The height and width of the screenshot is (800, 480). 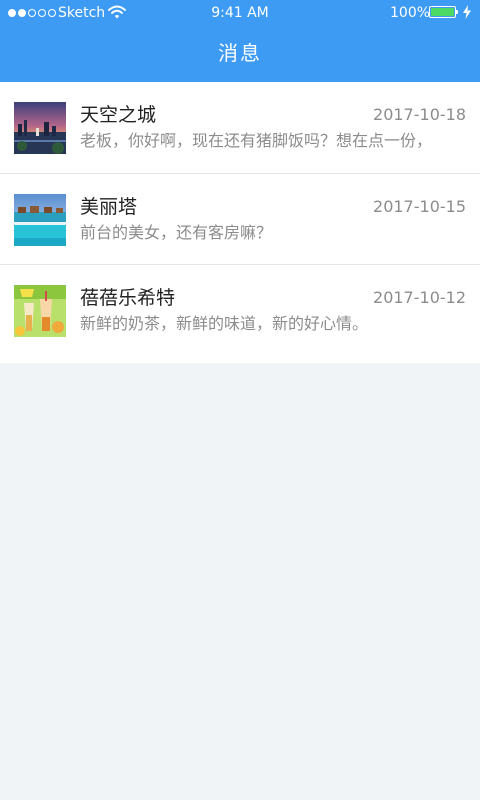 I want to click on message-item: 天空之城 2017-10-18 老板，你好啊，现在还有猪脚饭吗？想在点一份，, so click(x=240, y=127).